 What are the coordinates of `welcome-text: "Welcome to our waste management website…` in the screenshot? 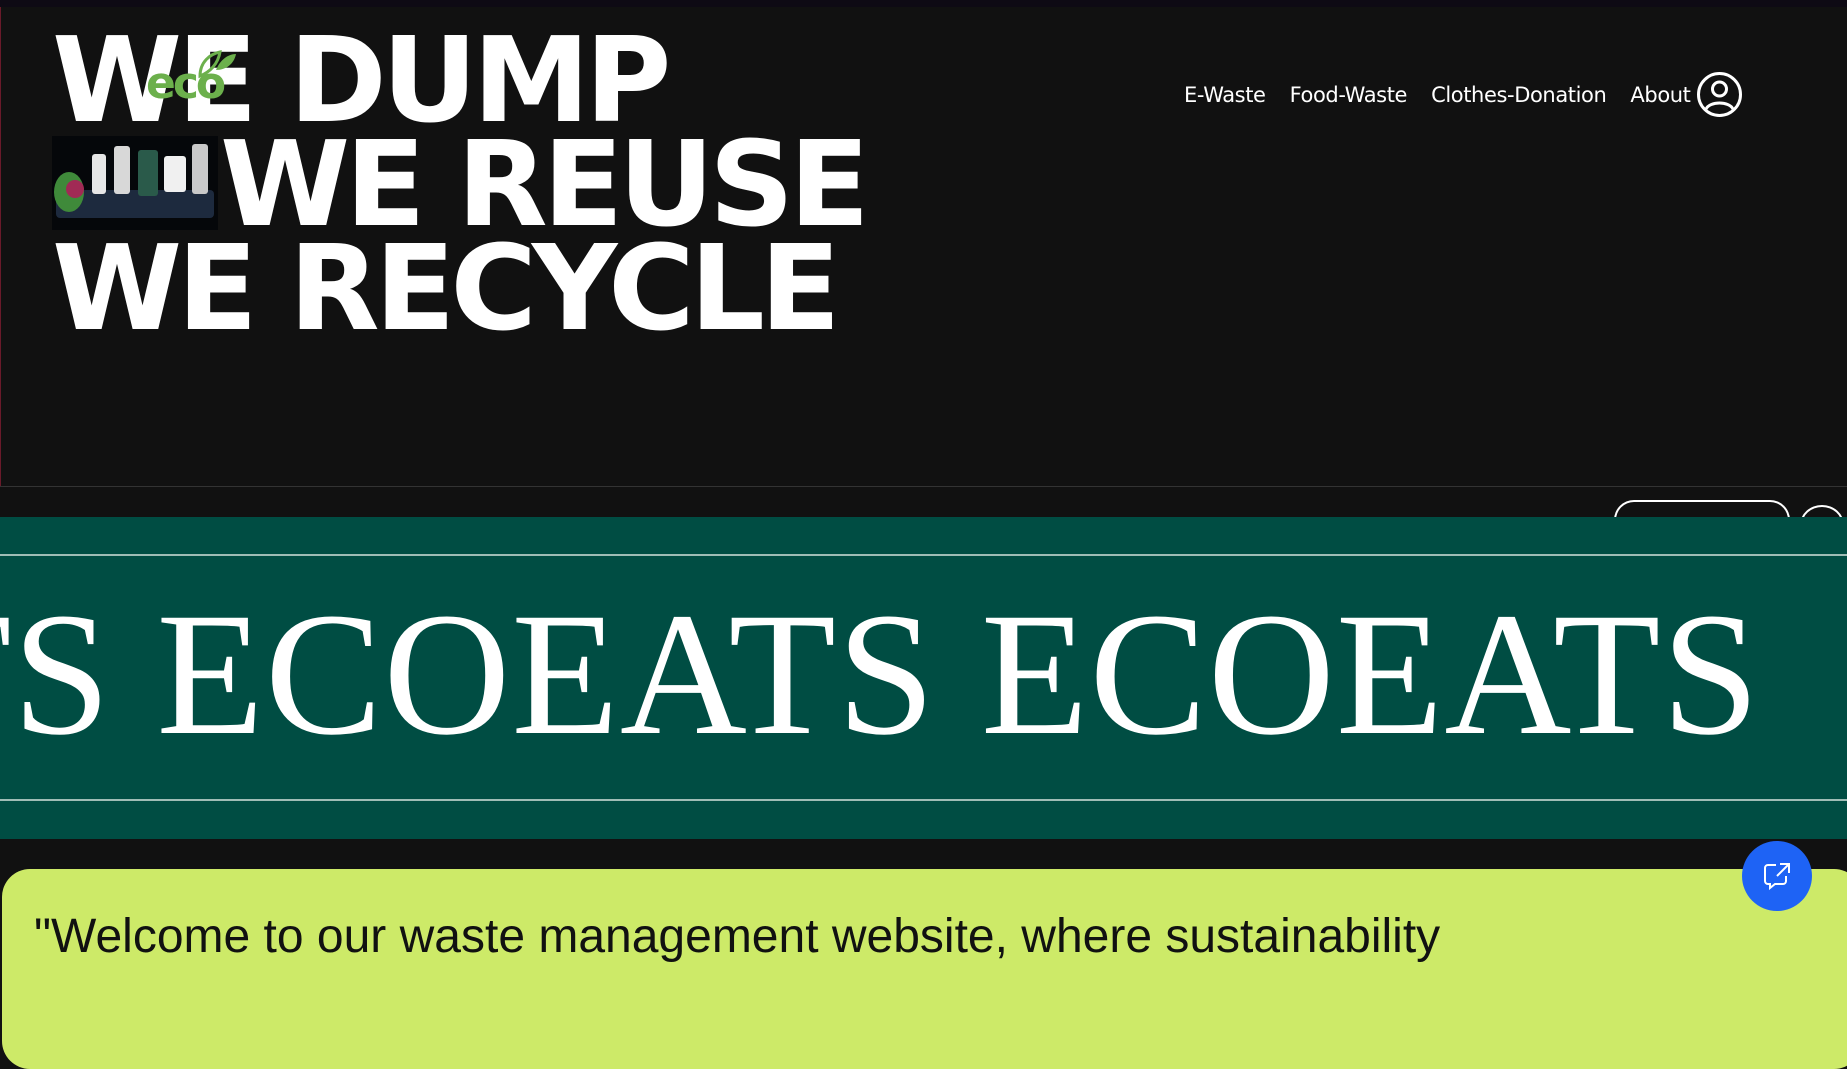 It's located at (737, 936).